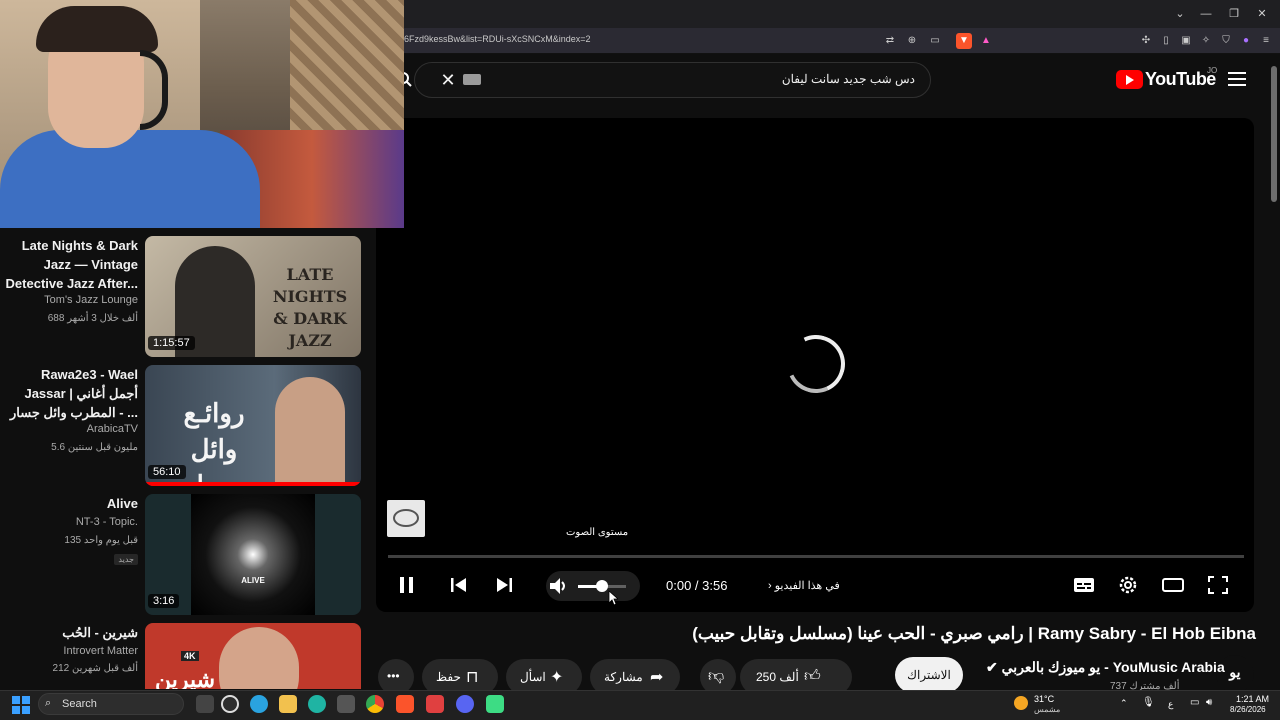 The image size is (1280, 720). Describe the element at coordinates (1194, 702) in the screenshot. I see `network-icon: ▭` at that location.